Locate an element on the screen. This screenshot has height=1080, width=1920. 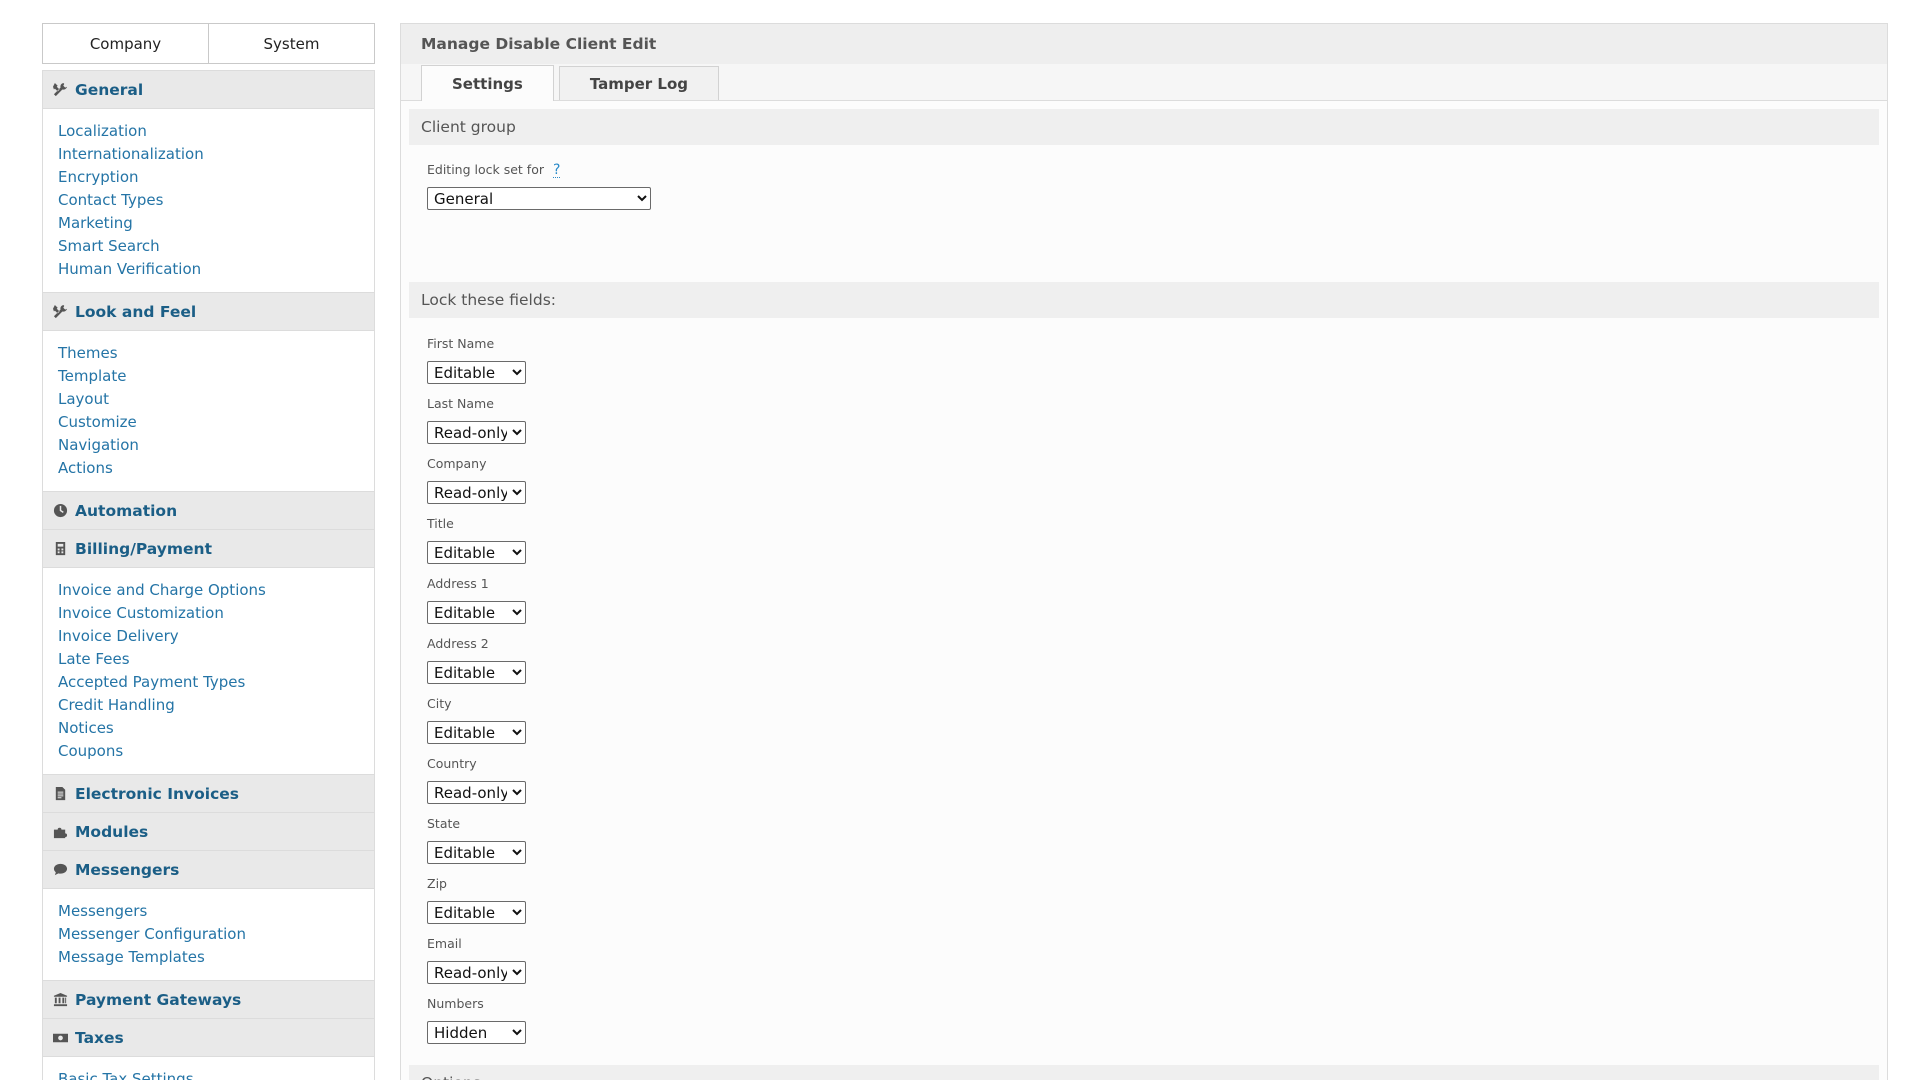
sidebar-section-modules: Modules is located at coordinates (208, 832).